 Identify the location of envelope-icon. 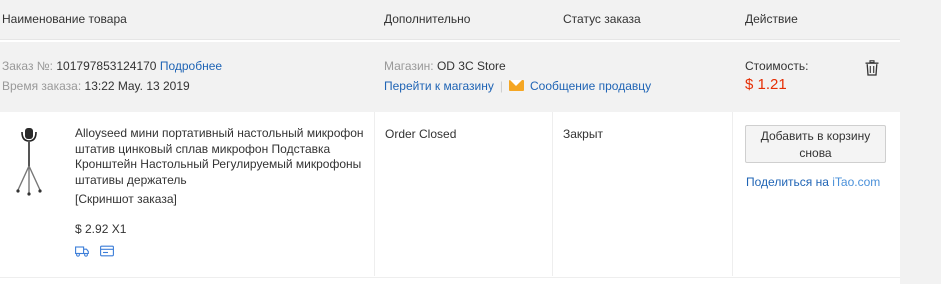
(516, 85).